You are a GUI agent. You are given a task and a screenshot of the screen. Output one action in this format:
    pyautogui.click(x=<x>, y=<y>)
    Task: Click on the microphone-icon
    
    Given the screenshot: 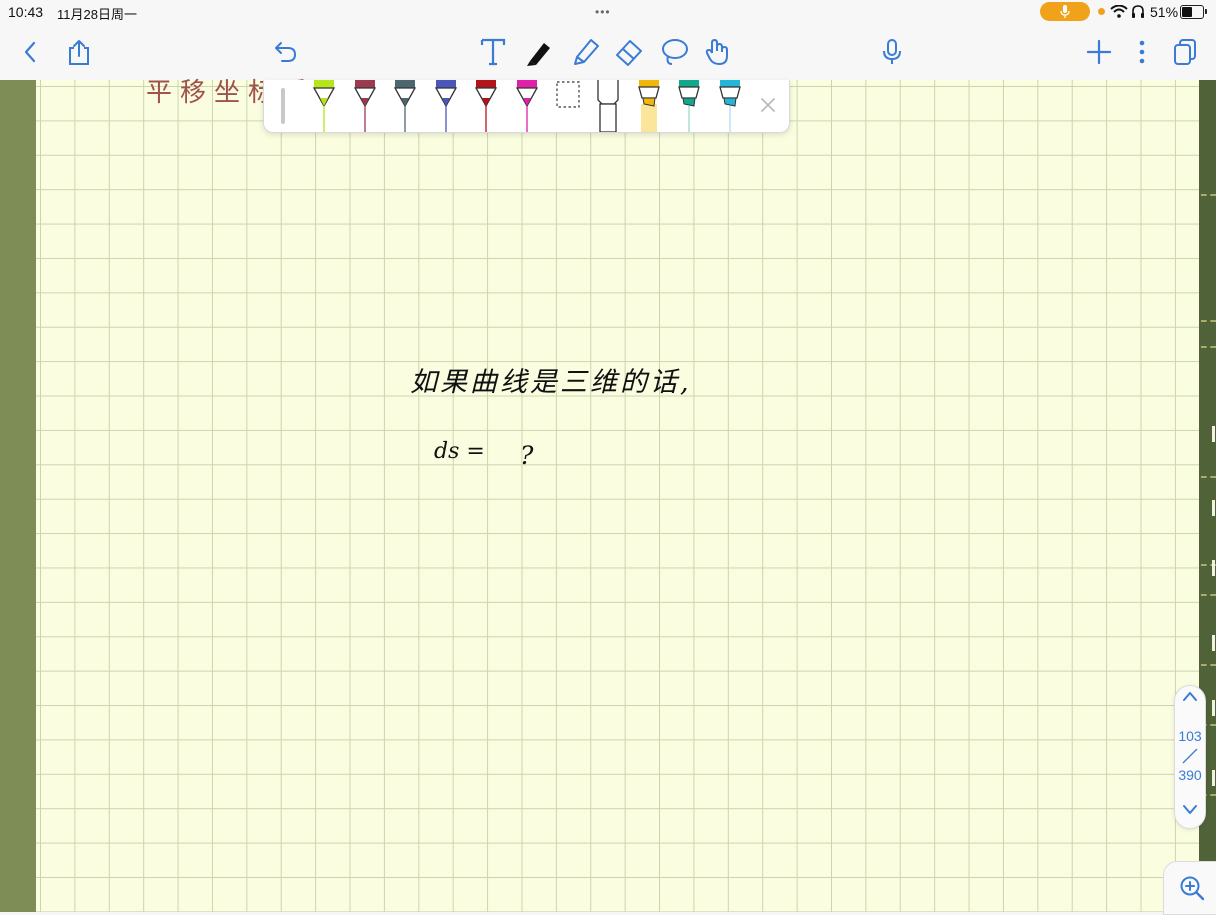 What is the action you would take?
    pyautogui.click(x=892, y=51)
    